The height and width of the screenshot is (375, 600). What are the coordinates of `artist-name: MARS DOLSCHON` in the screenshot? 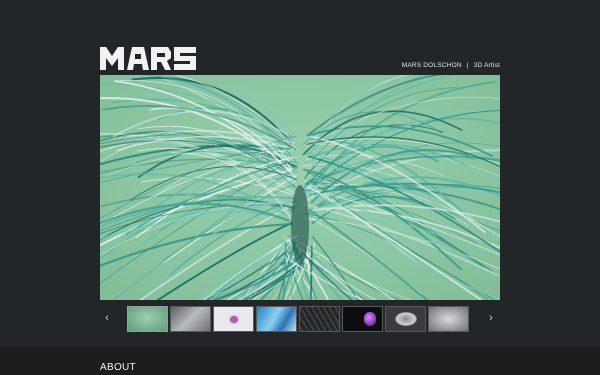 It's located at (431, 65).